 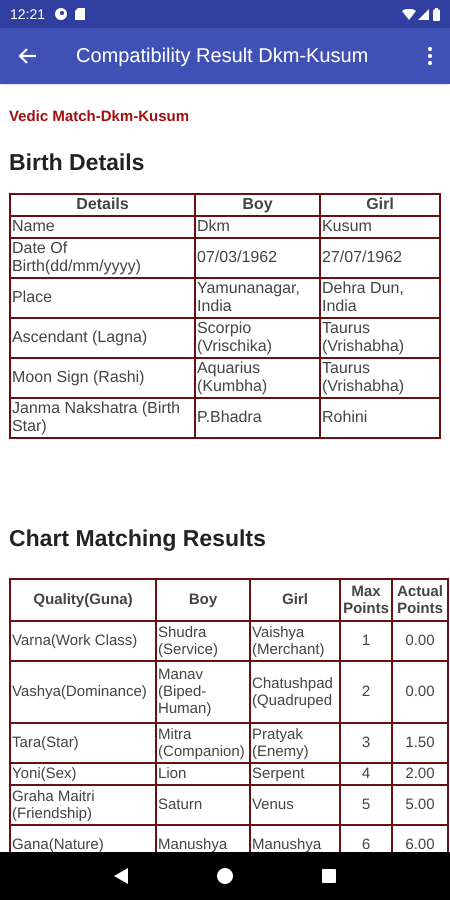 I want to click on table-cell: Yamunanagar, India, so click(x=257, y=298).